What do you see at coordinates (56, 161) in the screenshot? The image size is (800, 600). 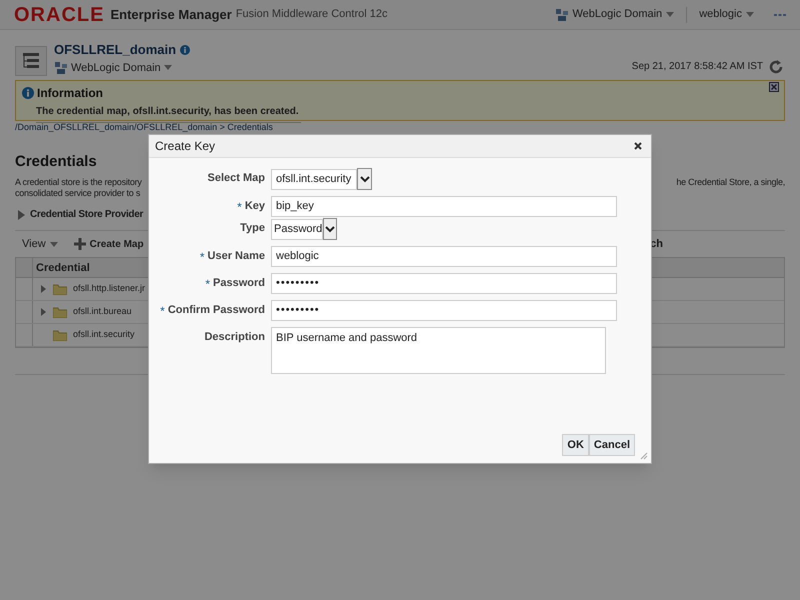 I see `page-title: Credentials` at bounding box center [56, 161].